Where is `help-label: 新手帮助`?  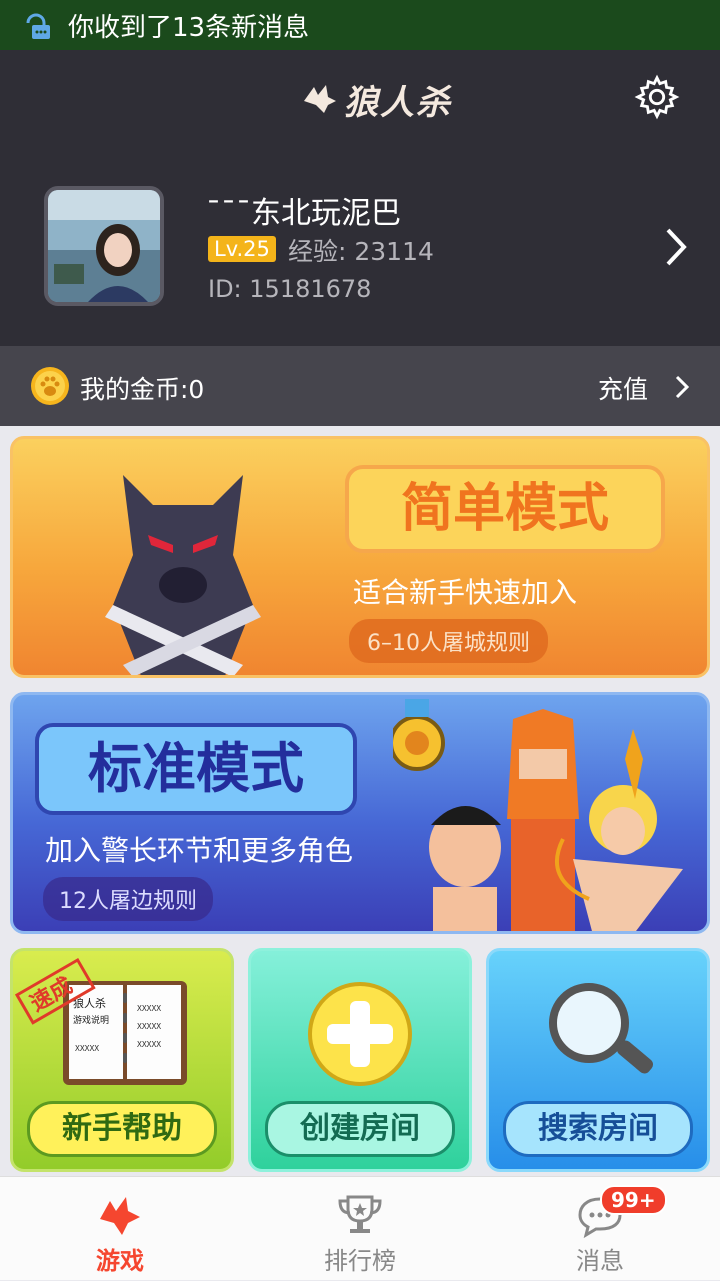 help-label: 新手帮助 is located at coordinates (122, 1129).